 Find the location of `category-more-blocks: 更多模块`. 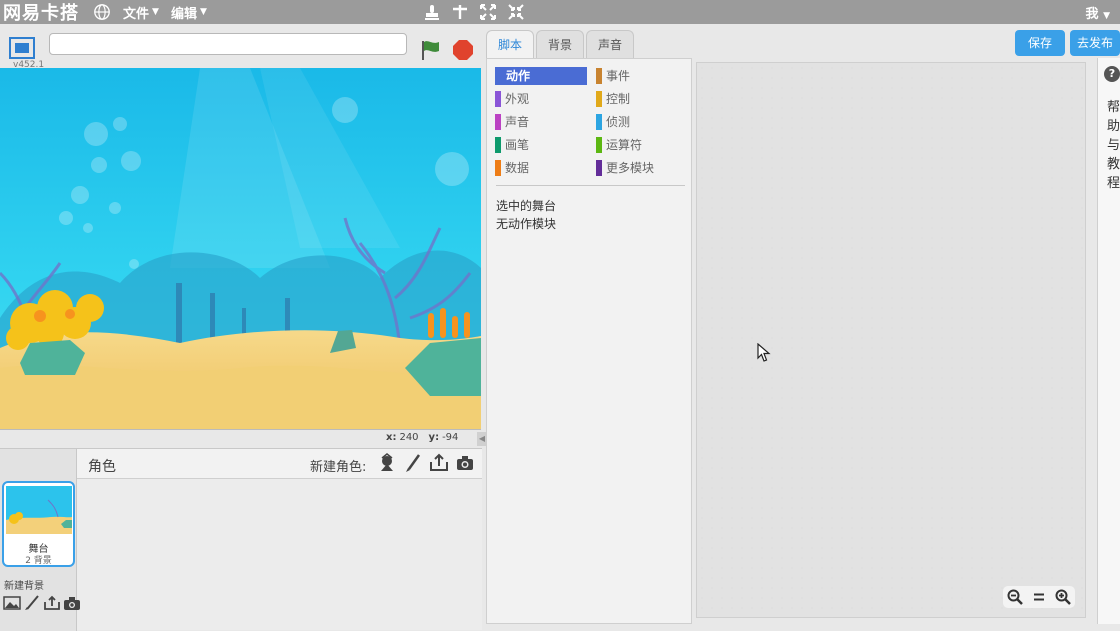

category-more-blocks: 更多模块 is located at coordinates (642, 168).